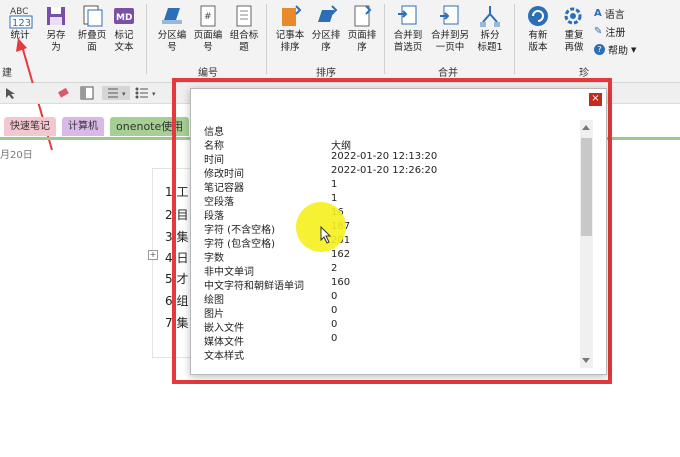 This screenshot has width=680, height=457. What do you see at coordinates (83, 126) in the screenshot?
I see `tab-computer: 计算机` at bounding box center [83, 126].